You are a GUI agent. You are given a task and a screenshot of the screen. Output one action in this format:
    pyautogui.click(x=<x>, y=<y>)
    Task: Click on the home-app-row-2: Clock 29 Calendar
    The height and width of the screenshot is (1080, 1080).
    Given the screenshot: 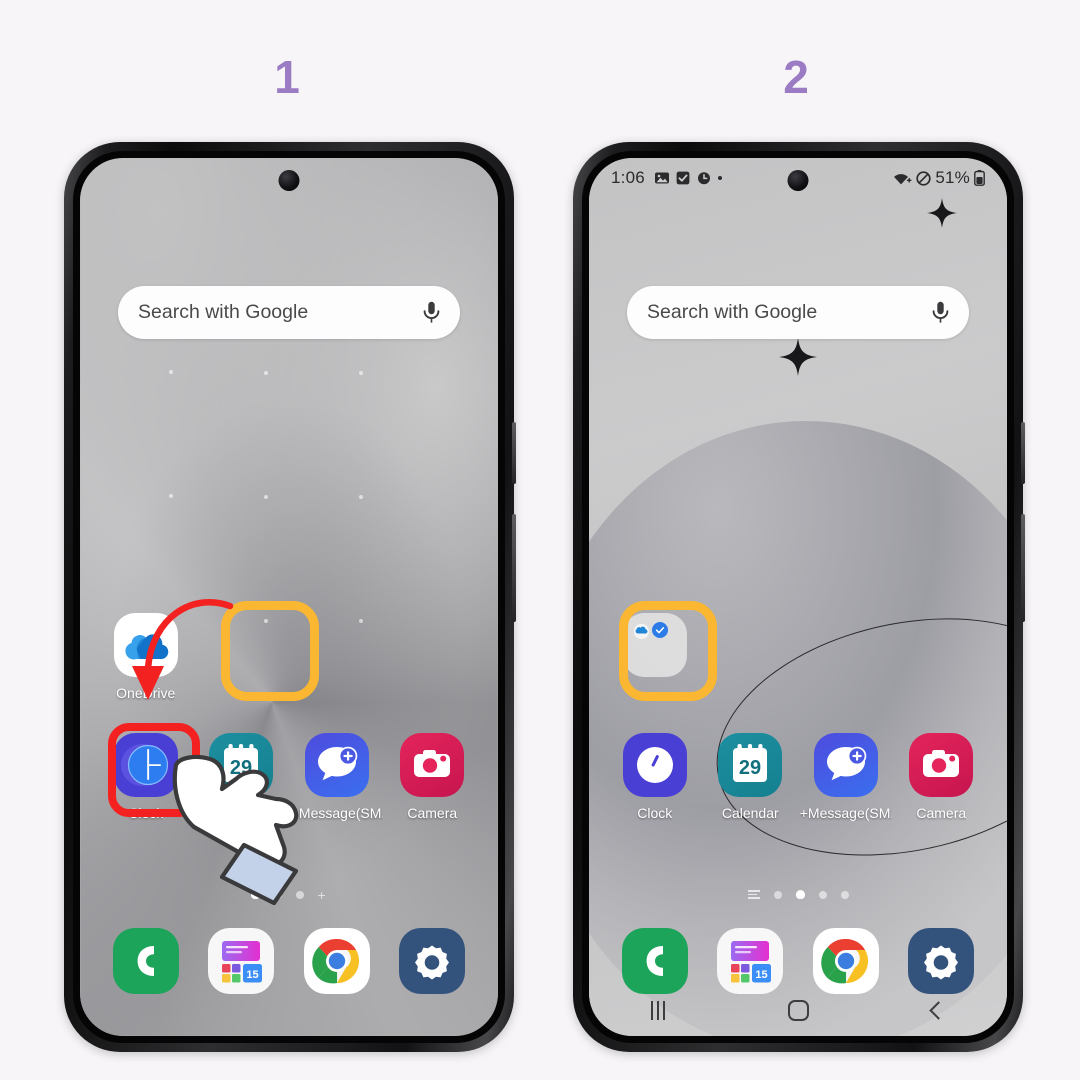 What is the action you would take?
    pyautogui.click(x=798, y=777)
    